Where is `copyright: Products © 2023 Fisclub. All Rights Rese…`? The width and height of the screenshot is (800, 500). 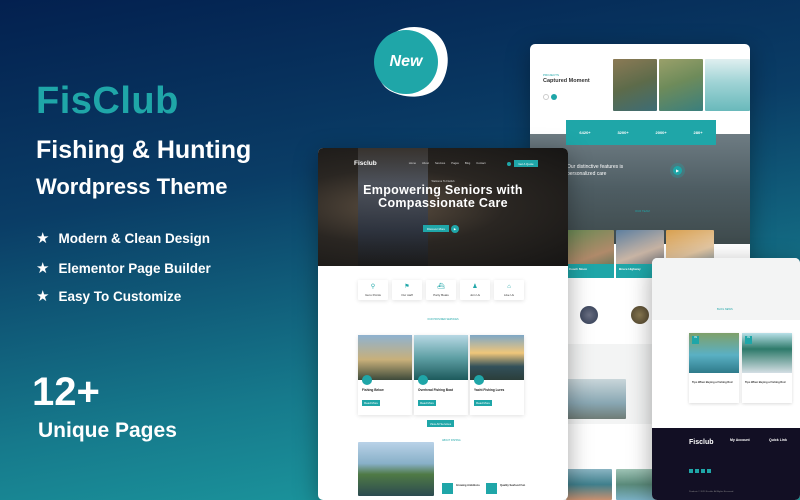 copyright: Products © 2023 Fisclub. All Rights Rese… is located at coordinates (711, 492).